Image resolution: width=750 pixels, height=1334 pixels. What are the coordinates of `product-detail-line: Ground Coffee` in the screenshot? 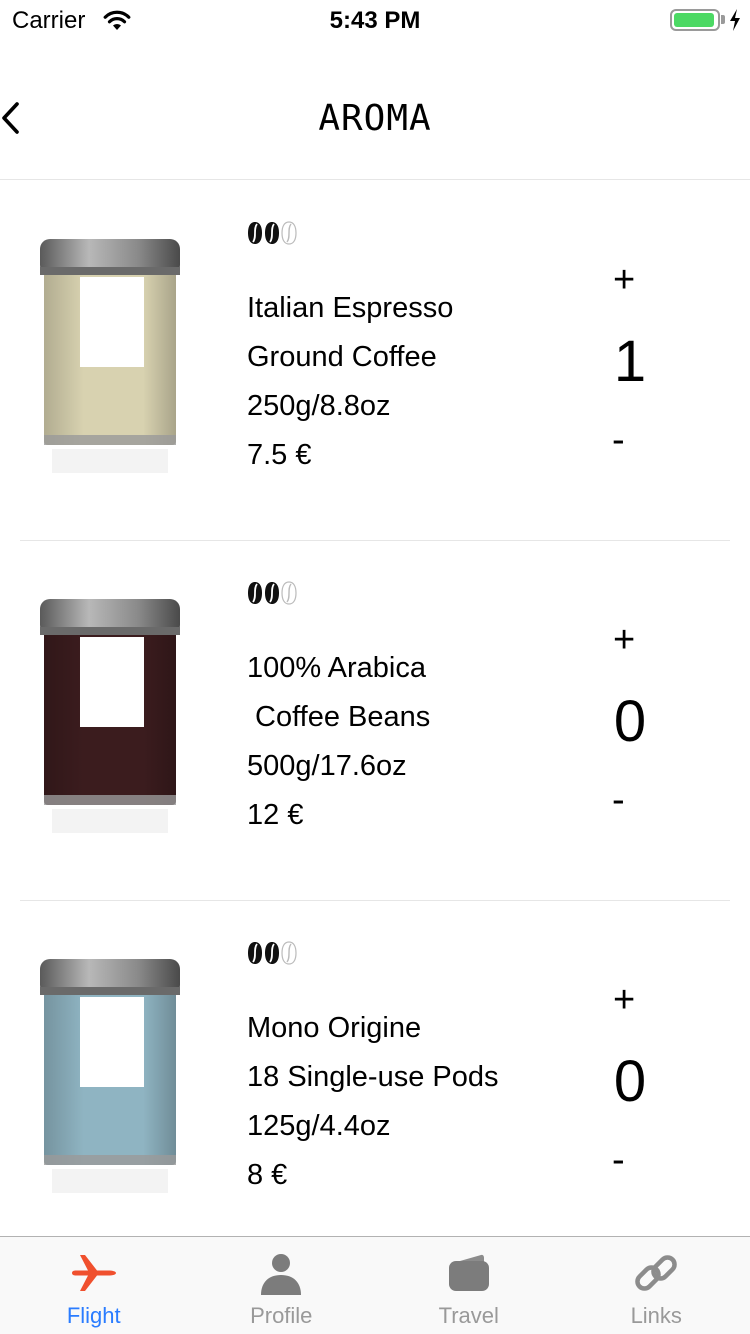 It's located at (342, 357).